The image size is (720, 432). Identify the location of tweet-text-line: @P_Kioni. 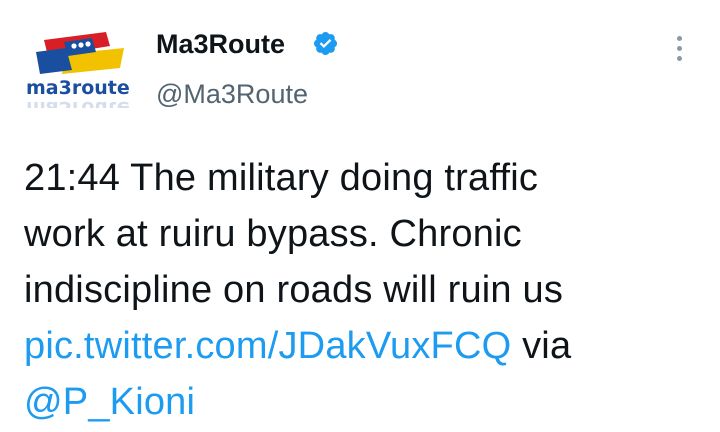
(364, 402).